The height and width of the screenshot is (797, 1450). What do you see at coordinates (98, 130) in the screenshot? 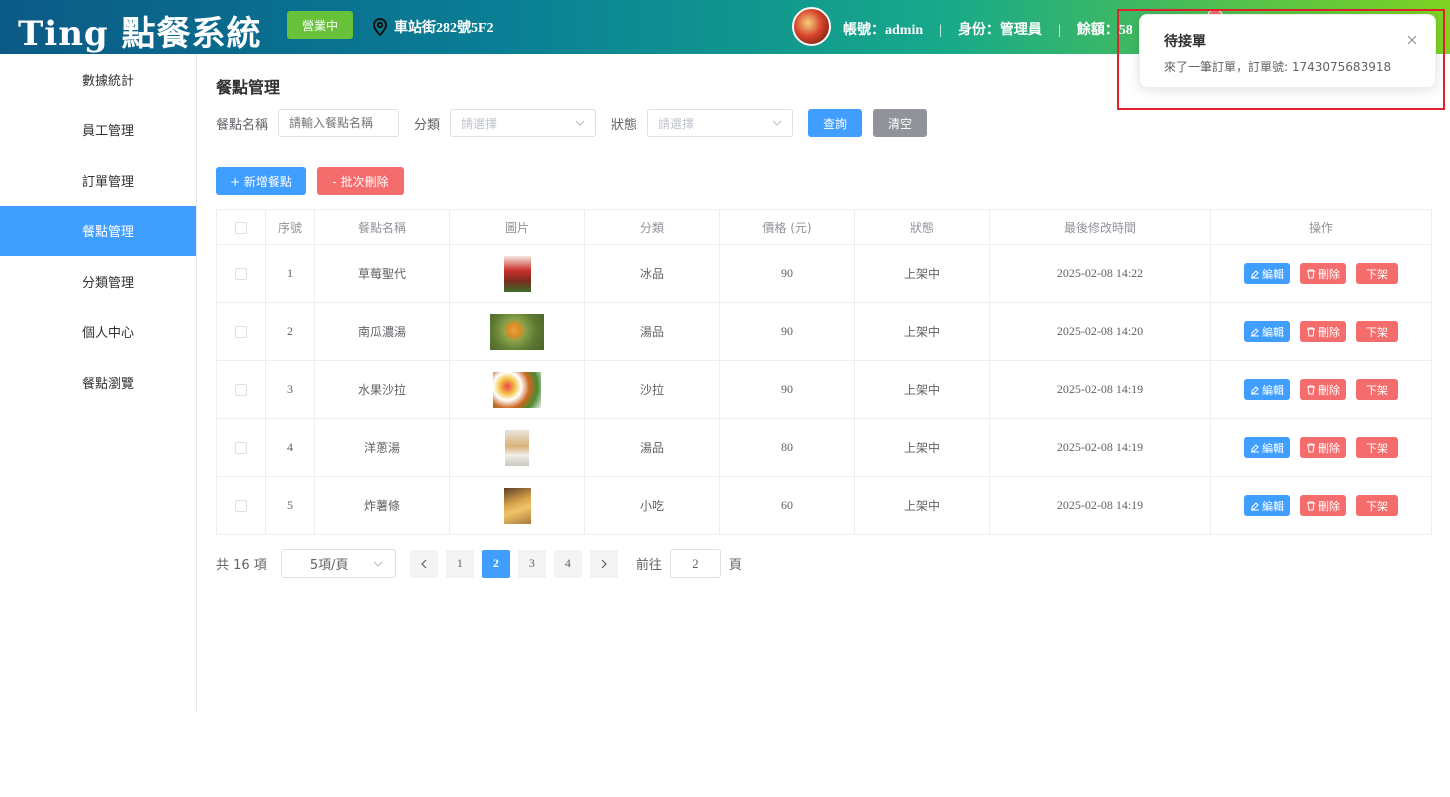
I see `sidebar-item: 員工管理` at bounding box center [98, 130].